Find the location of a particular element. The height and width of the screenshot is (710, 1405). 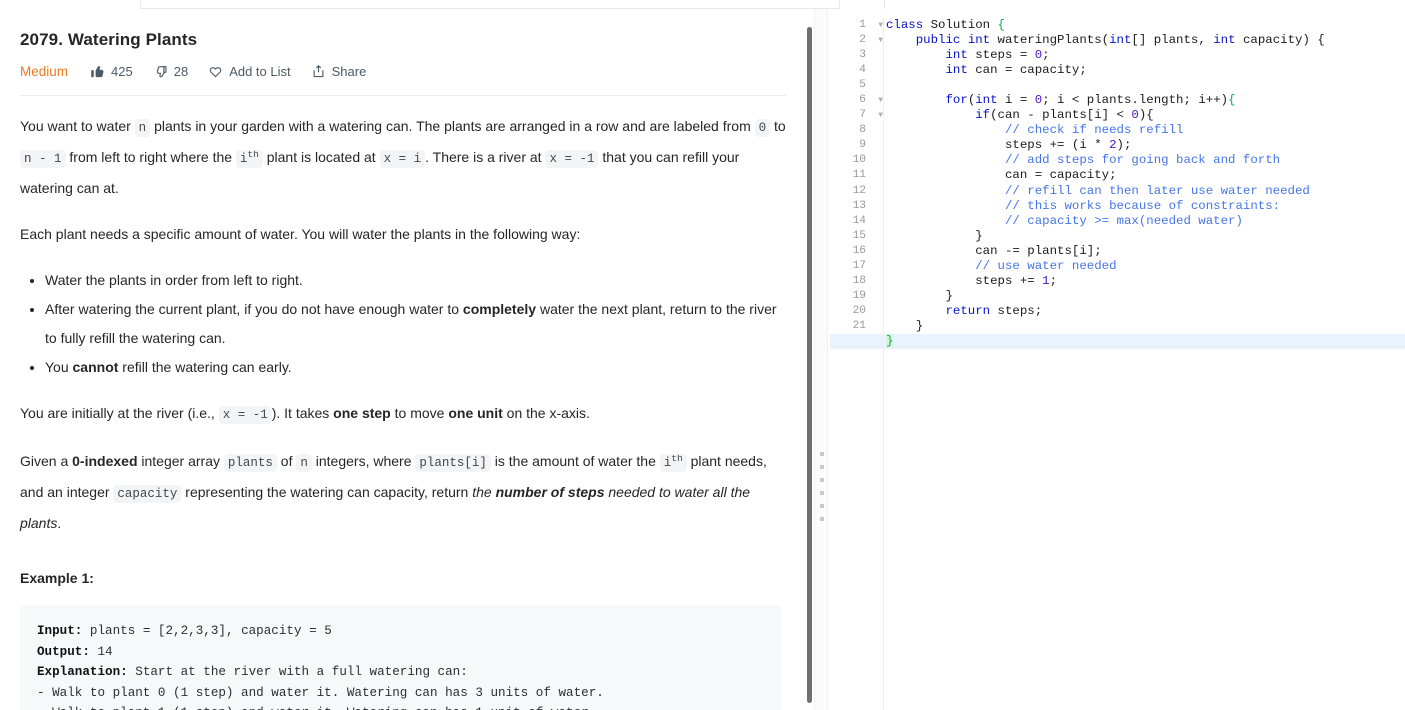

line-number: 4 is located at coordinates (862, 70).